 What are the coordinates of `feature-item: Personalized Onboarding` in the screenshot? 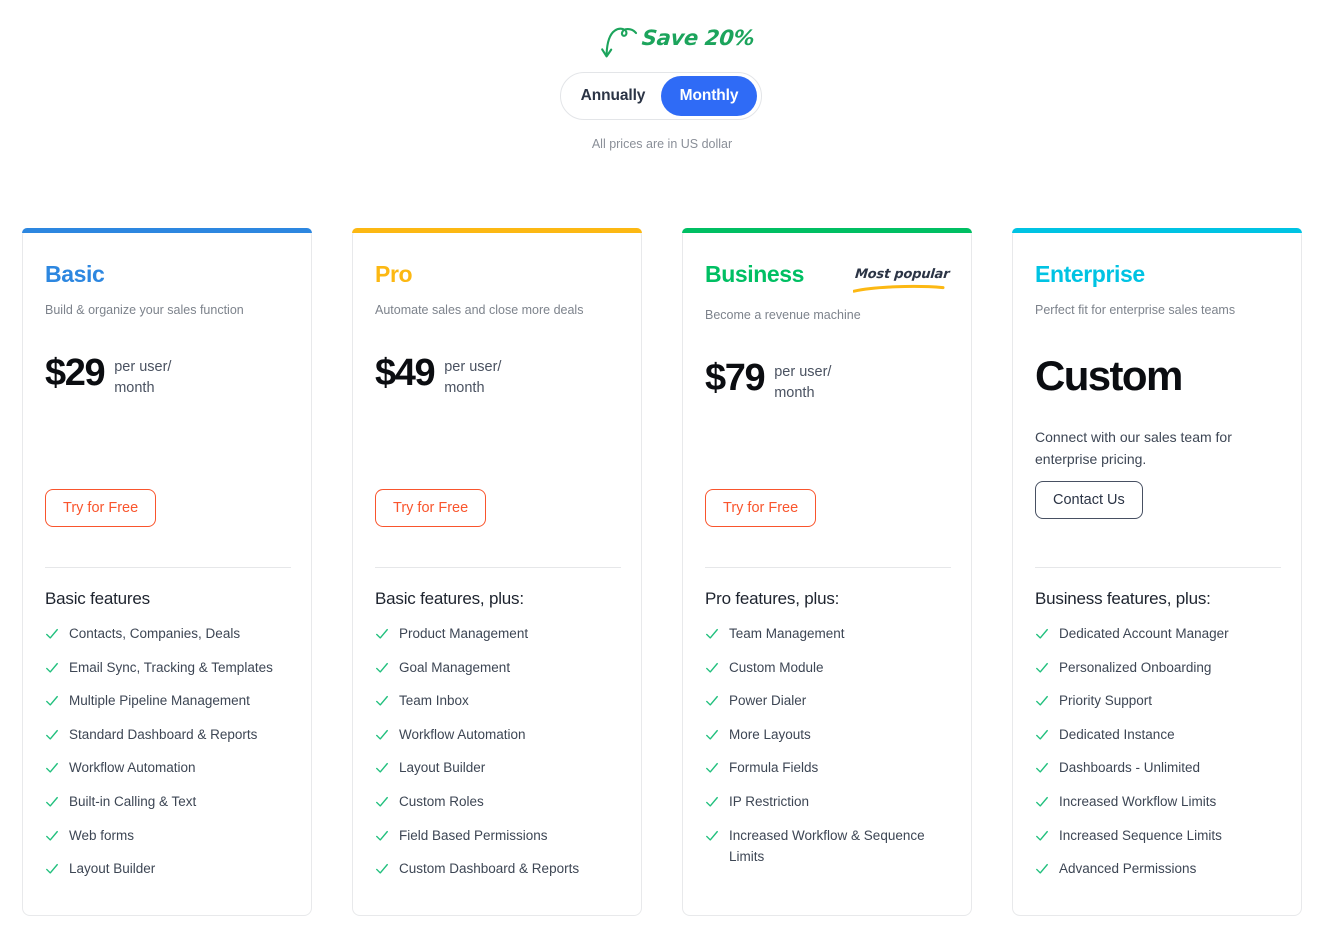 It's located at (1161, 668).